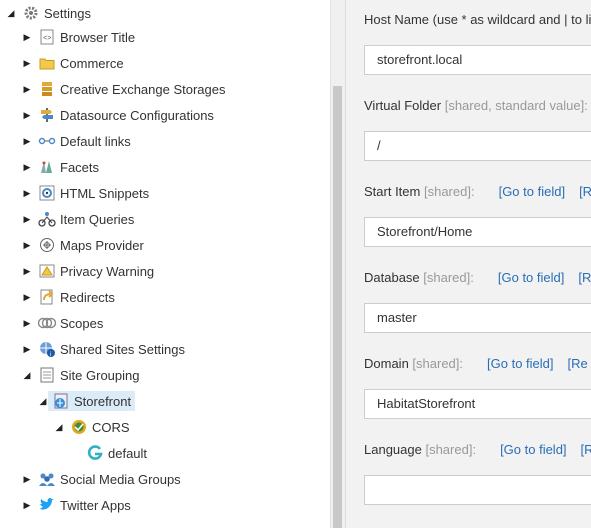 The height and width of the screenshot is (528, 591). What do you see at coordinates (82, 323) in the screenshot?
I see `tree-node-label: Scopes` at bounding box center [82, 323].